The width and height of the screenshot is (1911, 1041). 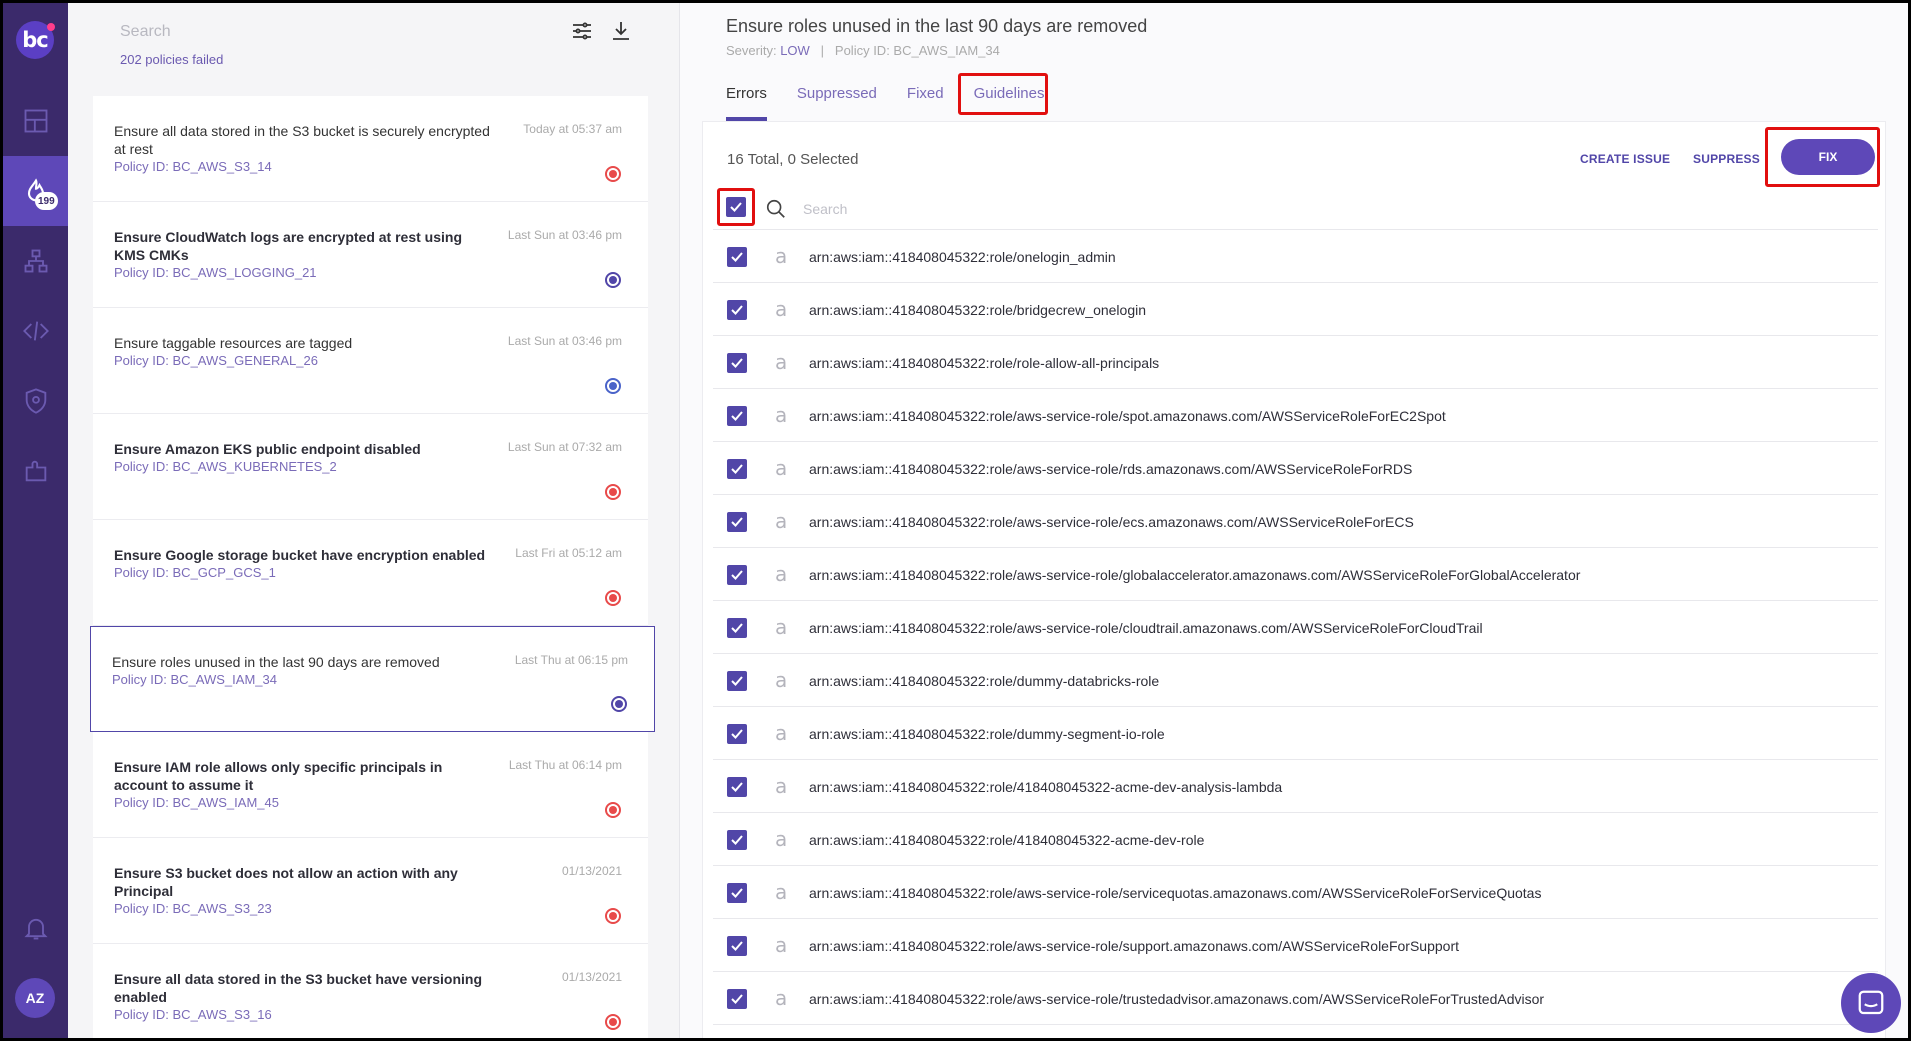 I want to click on nav-code, so click(x=35, y=331).